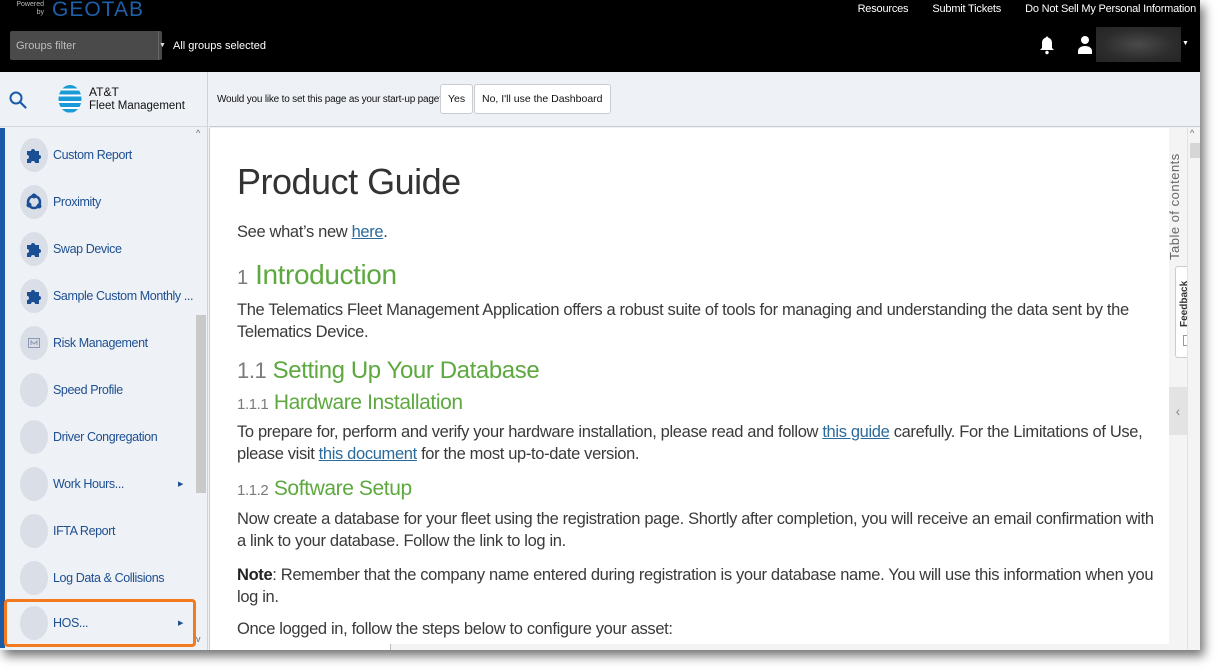  Describe the element at coordinates (368, 454) in the screenshot. I see `this-document-link: this document` at that location.